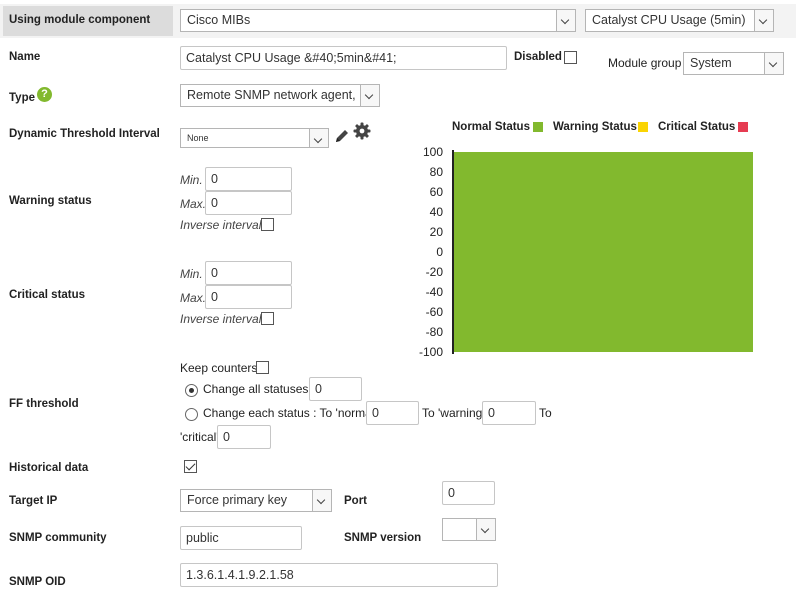  Describe the element at coordinates (343, 58) in the screenshot. I see `name-input: Catalyst CPU Usage &#40;5min&#41;` at that location.